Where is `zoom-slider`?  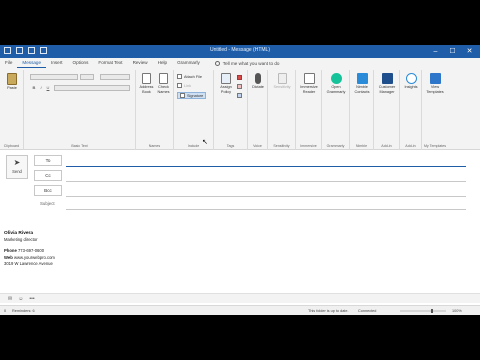
zoom-slider is located at coordinates (423, 311).